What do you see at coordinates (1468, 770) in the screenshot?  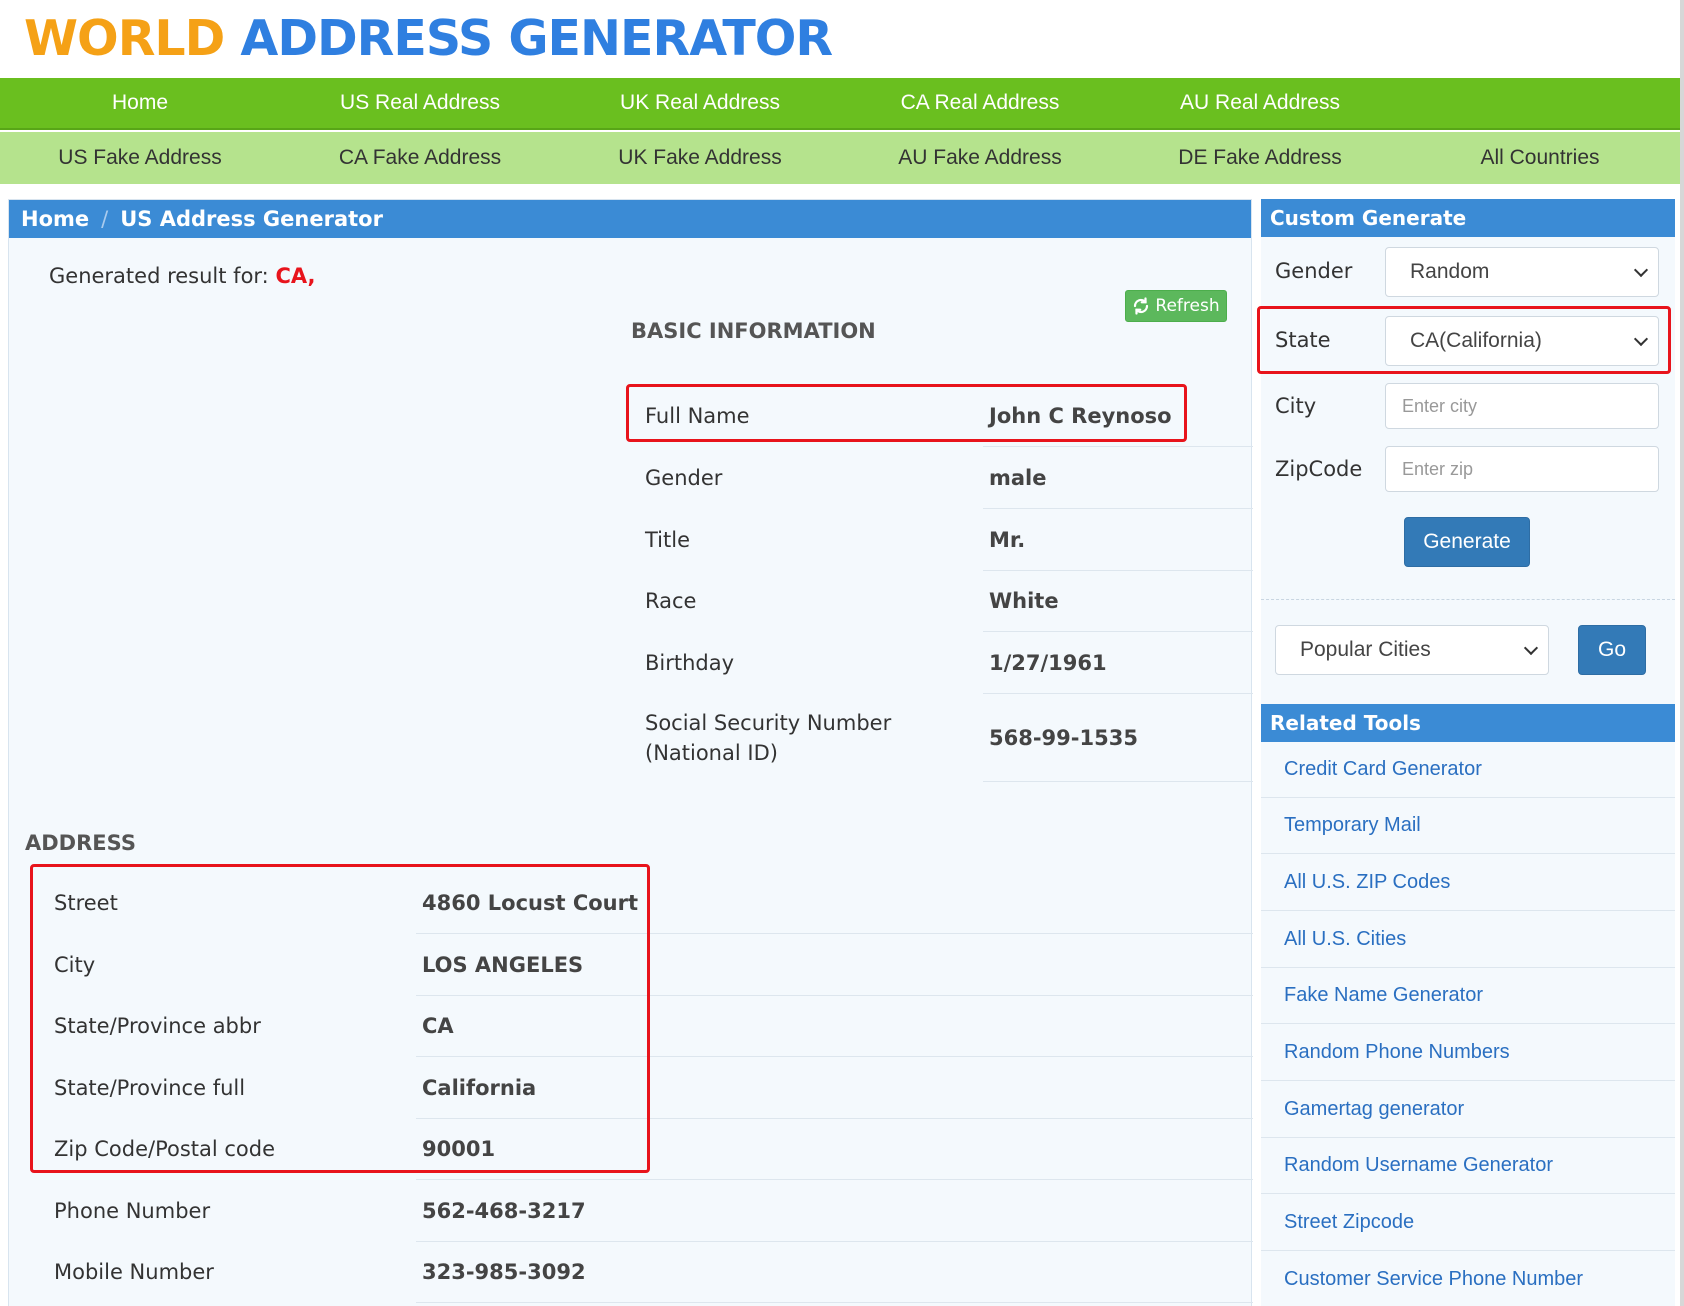 I see `tool-link-credit-card-generator: Credit Card Generator` at bounding box center [1468, 770].